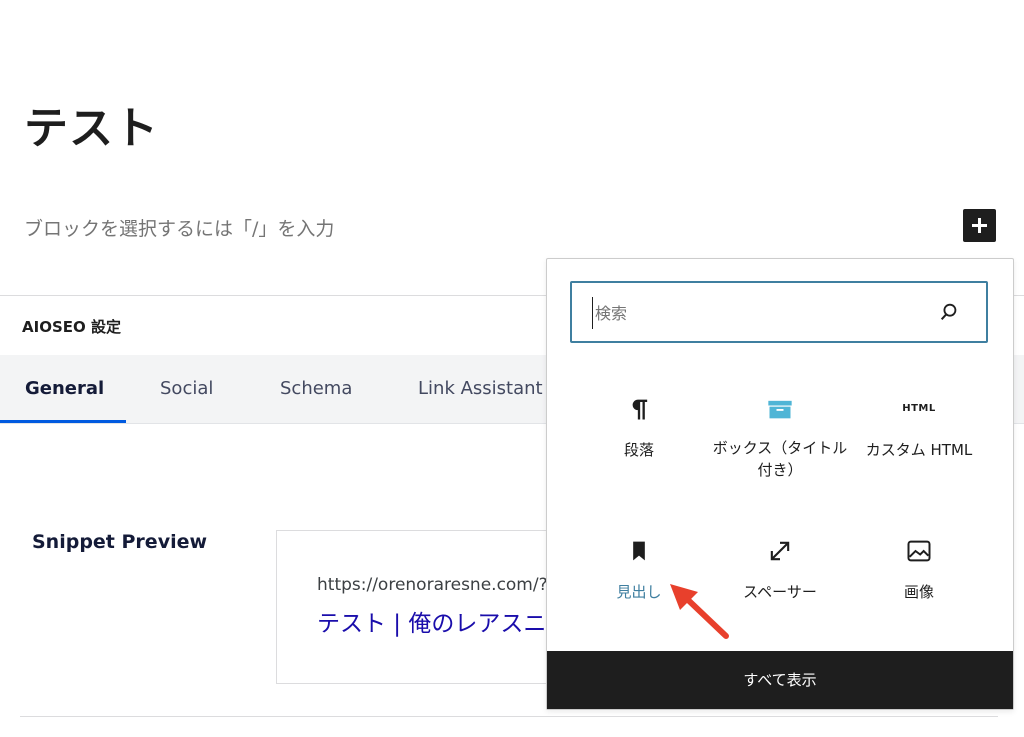 The width and height of the screenshot is (1024, 737). I want to click on search-icon, so click(948, 312).